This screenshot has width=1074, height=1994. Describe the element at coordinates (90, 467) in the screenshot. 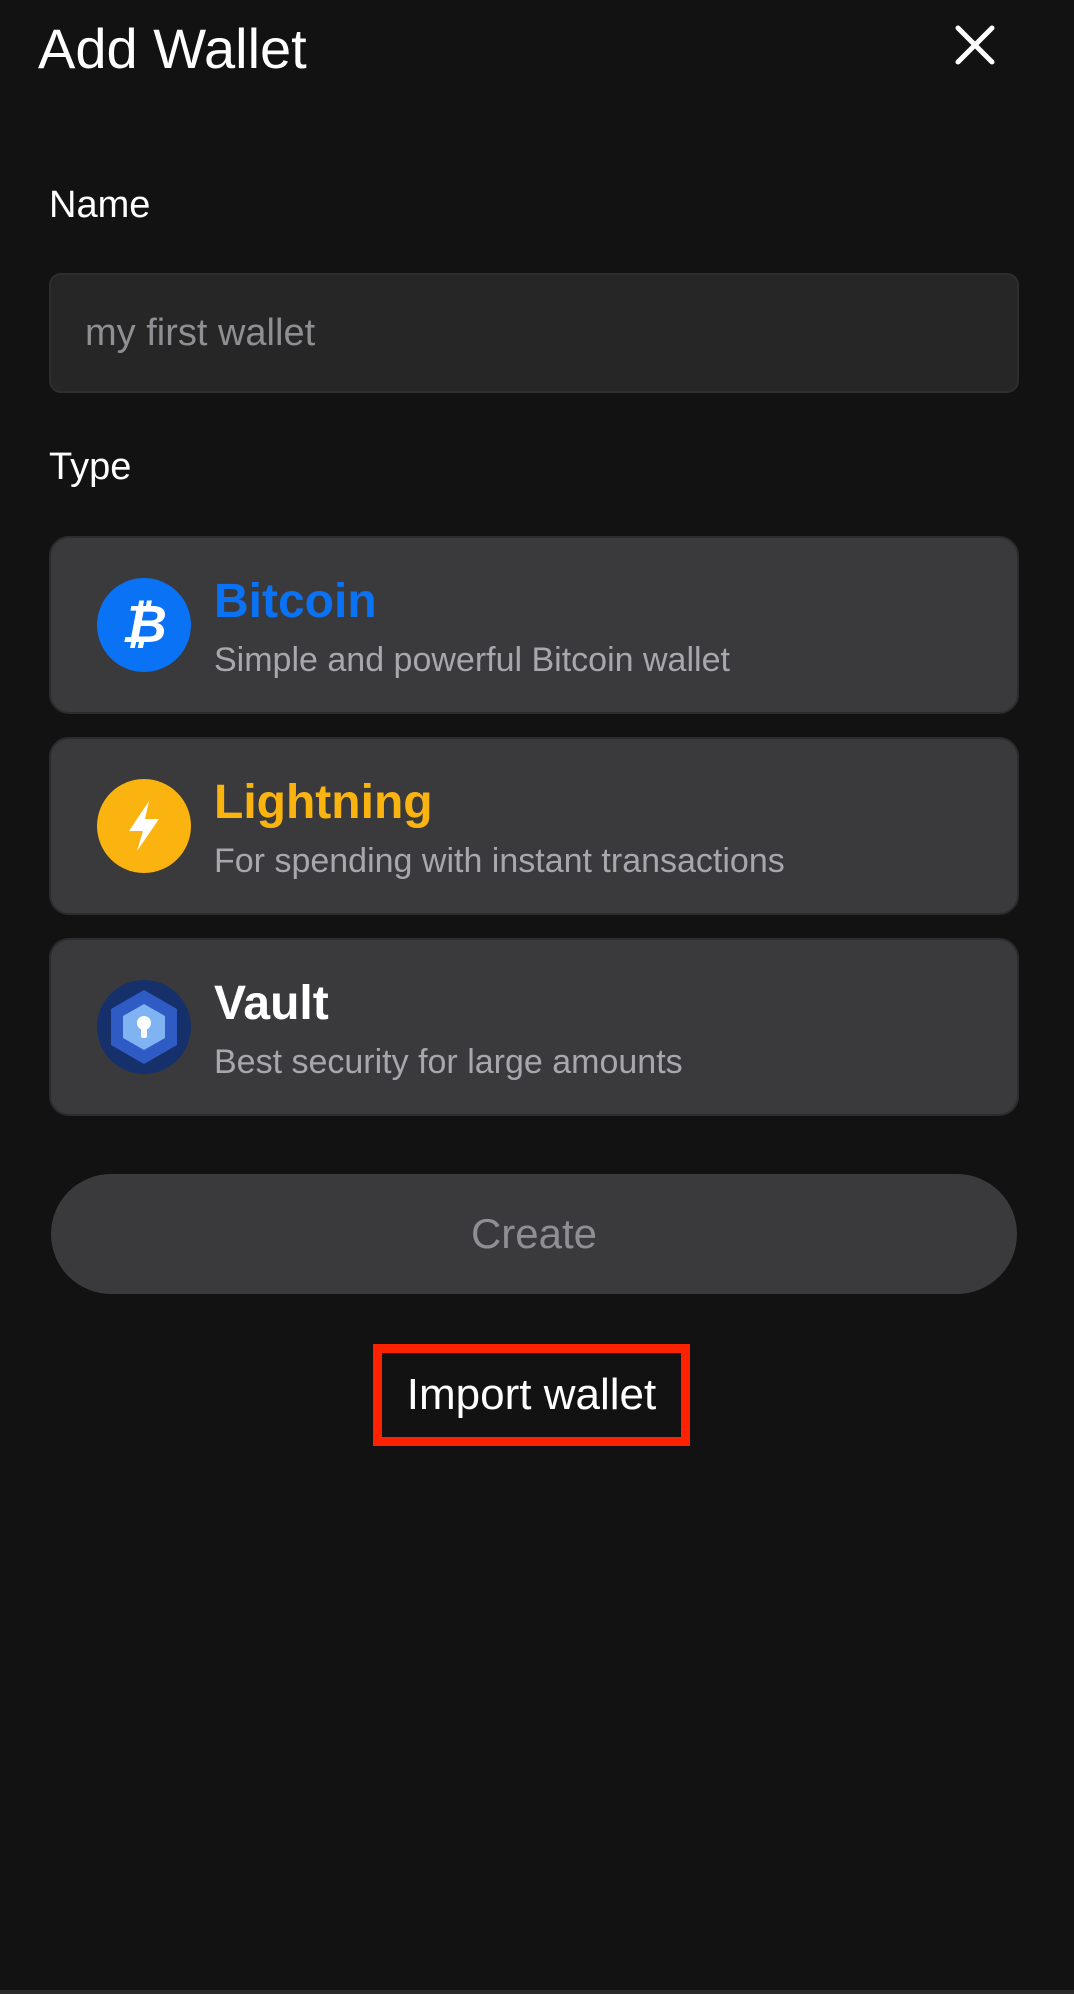

I see `type-label: Type` at that location.